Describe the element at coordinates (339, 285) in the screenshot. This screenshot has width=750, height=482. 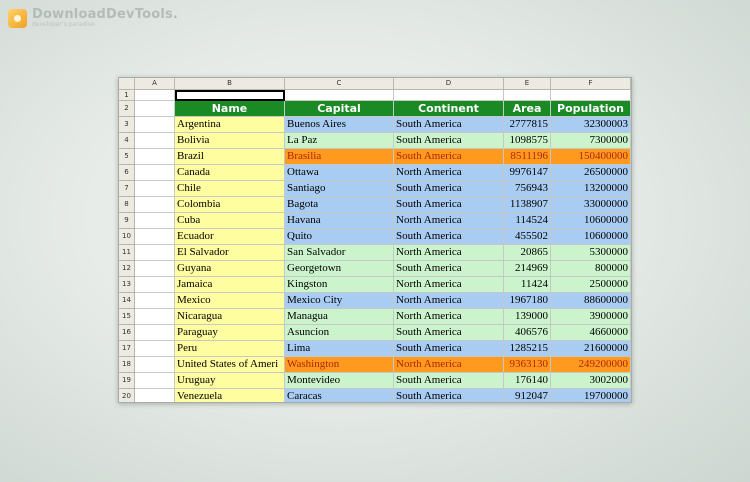
I see `capital-cell: Kingston` at that location.